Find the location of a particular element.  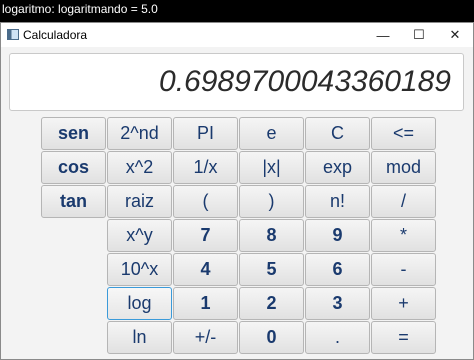

maximize-button: ☐ is located at coordinates (419, 35).